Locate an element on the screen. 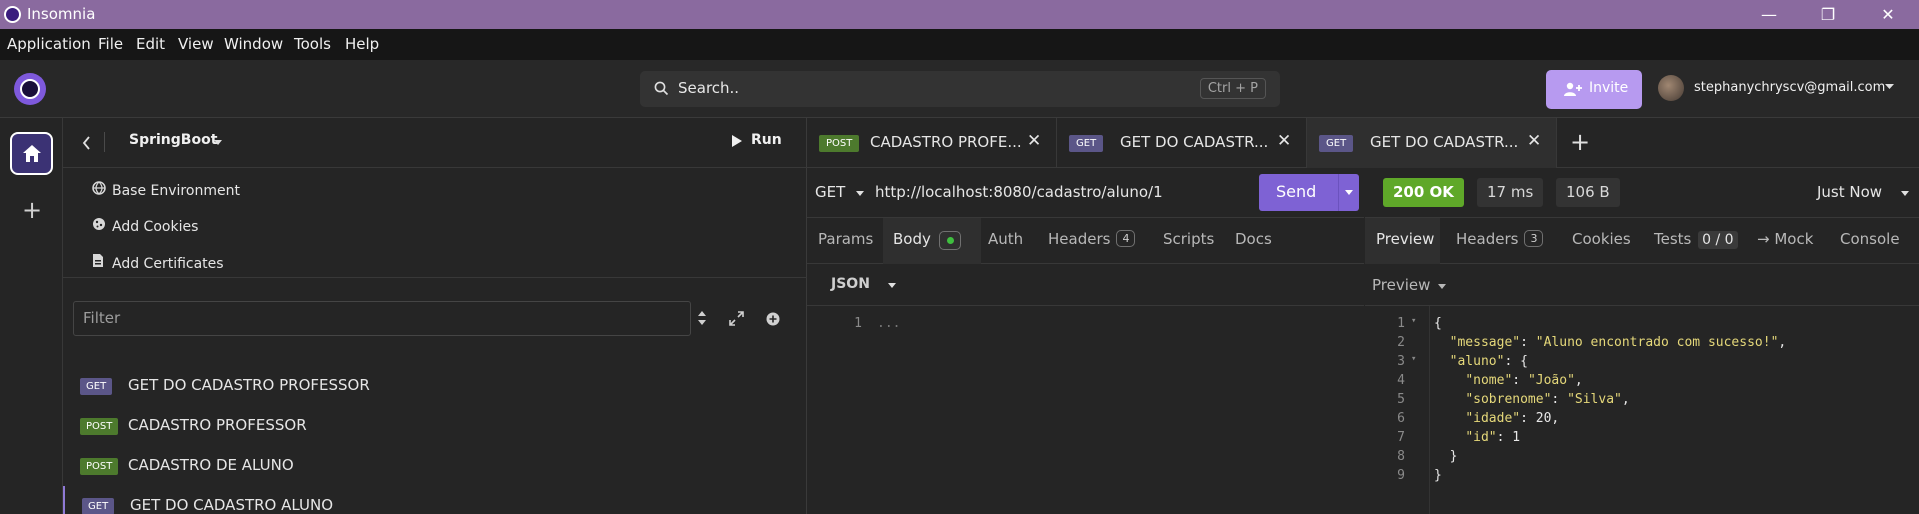 The width and height of the screenshot is (1919, 514). request-item-active: GET GET DO CADASTRO ALUNO is located at coordinates (435, 500).